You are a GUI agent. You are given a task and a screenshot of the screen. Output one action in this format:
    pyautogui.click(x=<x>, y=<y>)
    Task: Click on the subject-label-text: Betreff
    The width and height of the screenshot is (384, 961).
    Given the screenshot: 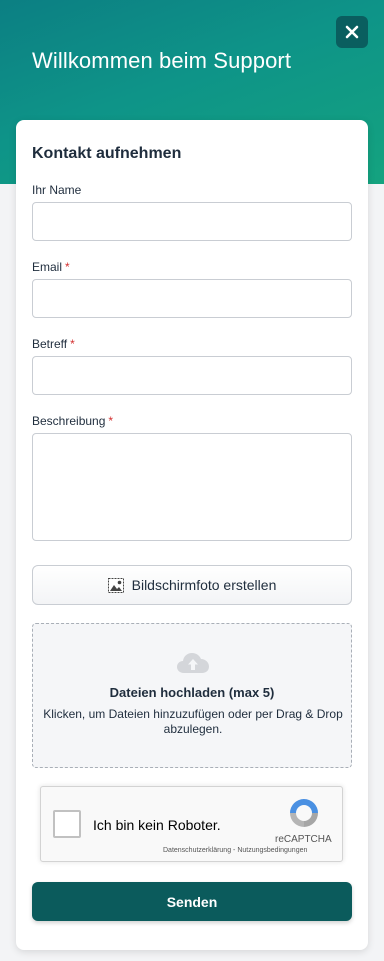 What is the action you would take?
    pyautogui.click(x=50, y=344)
    